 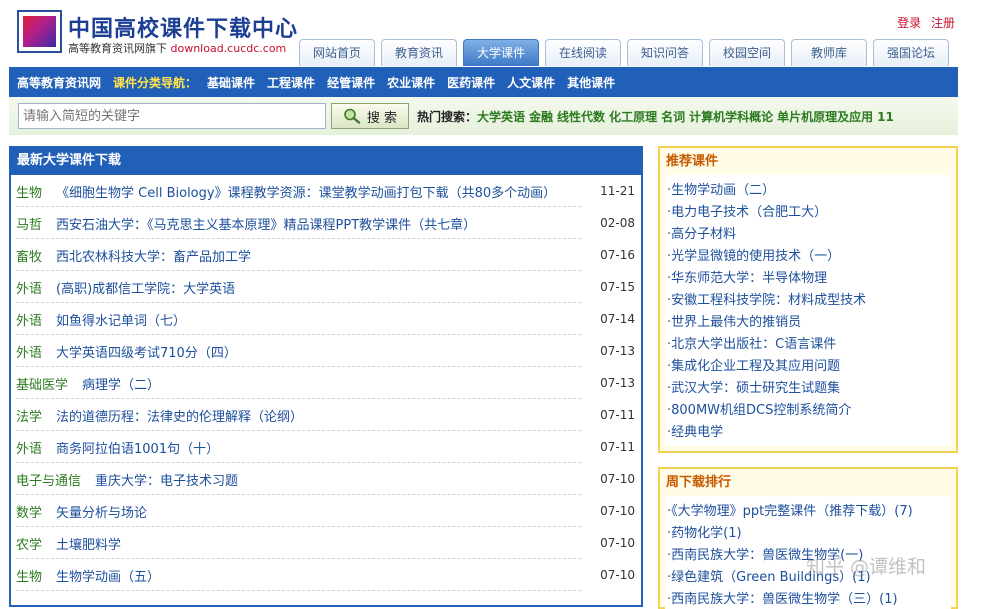 What do you see at coordinates (829, 52) in the screenshot?
I see `tab-6: 教师库` at bounding box center [829, 52].